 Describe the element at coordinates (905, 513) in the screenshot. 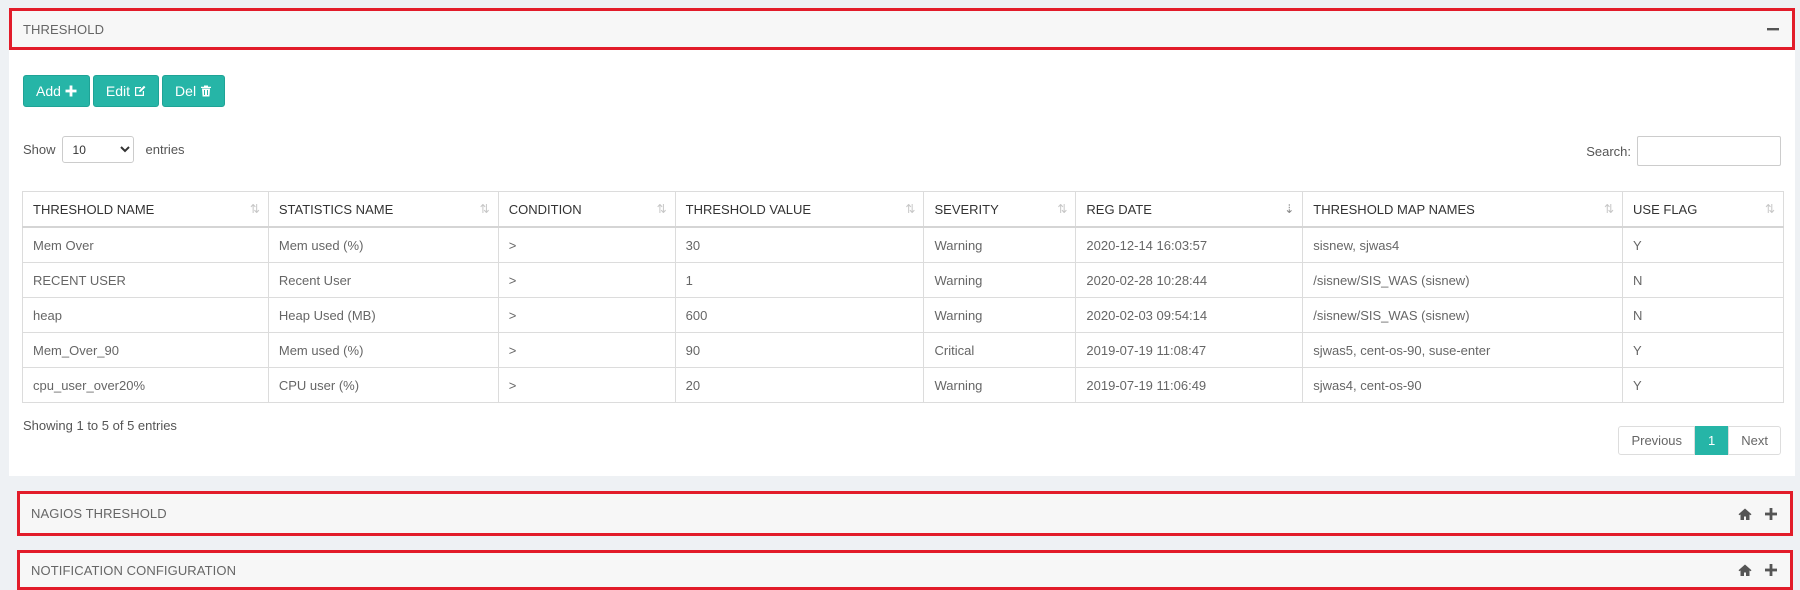

I see `nagios-threshold-panel-header: NAGIOS THRESHOLD` at that location.